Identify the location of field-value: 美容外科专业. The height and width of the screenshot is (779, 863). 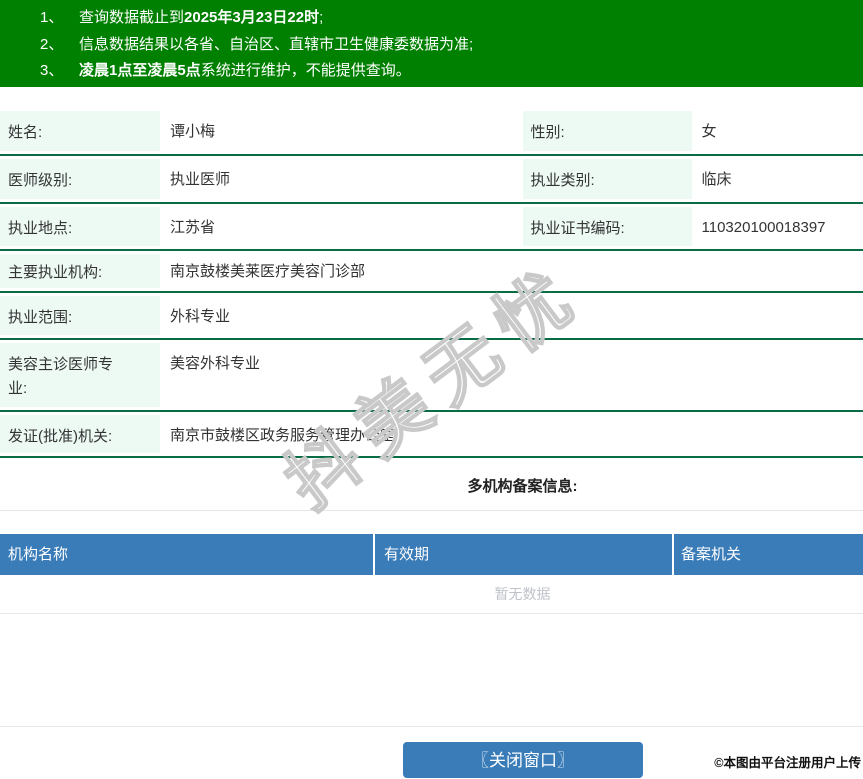
(511, 375).